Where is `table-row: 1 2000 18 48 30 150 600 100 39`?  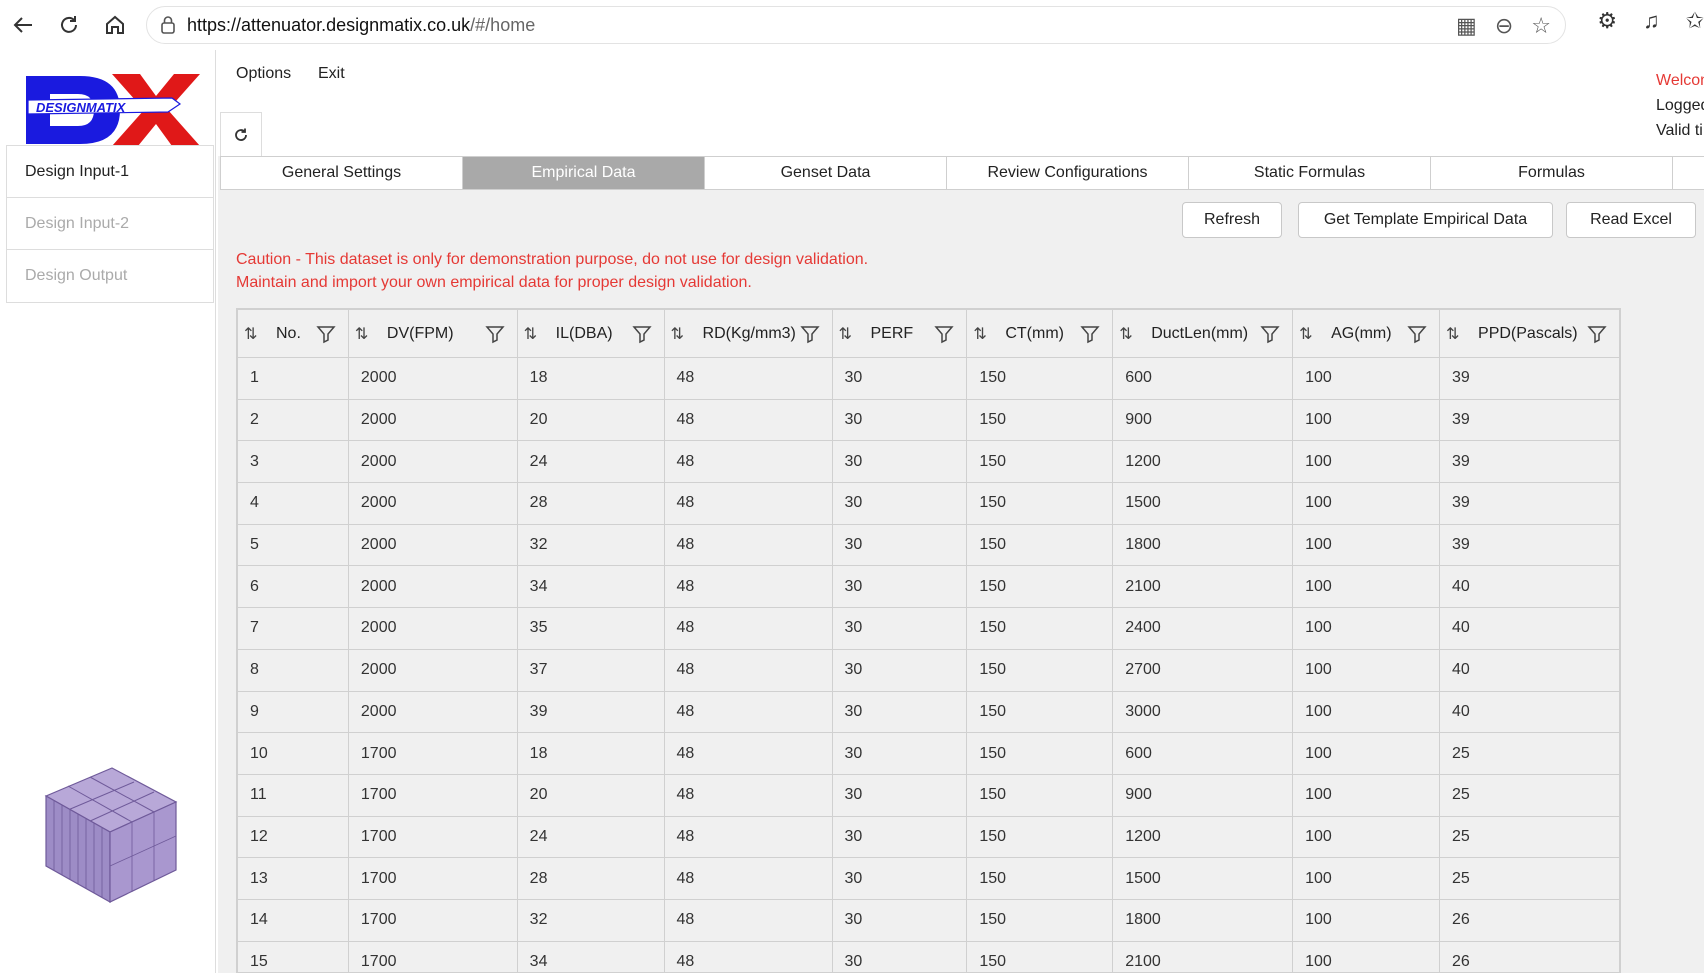
table-row: 1 2000 18 48 30 150 600 100 39 is located at coordinates (928, 378).